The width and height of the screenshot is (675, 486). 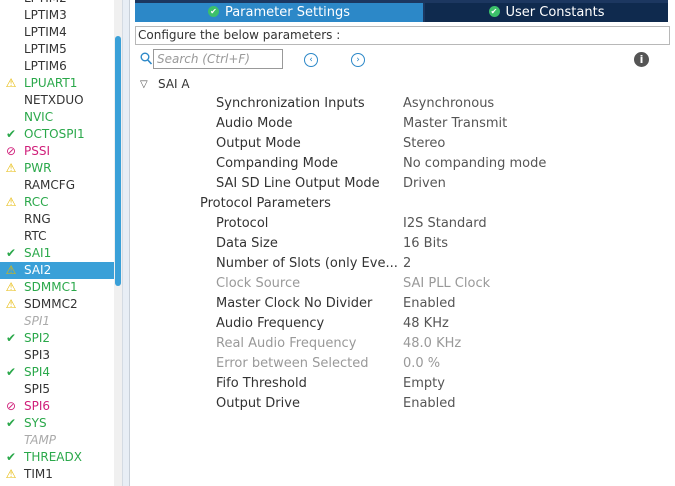 What do you see at coordinates (57, 440) in the screenshot?
I see `peripheral-item-tamp: TAMP` at bounding box center [57, 440].